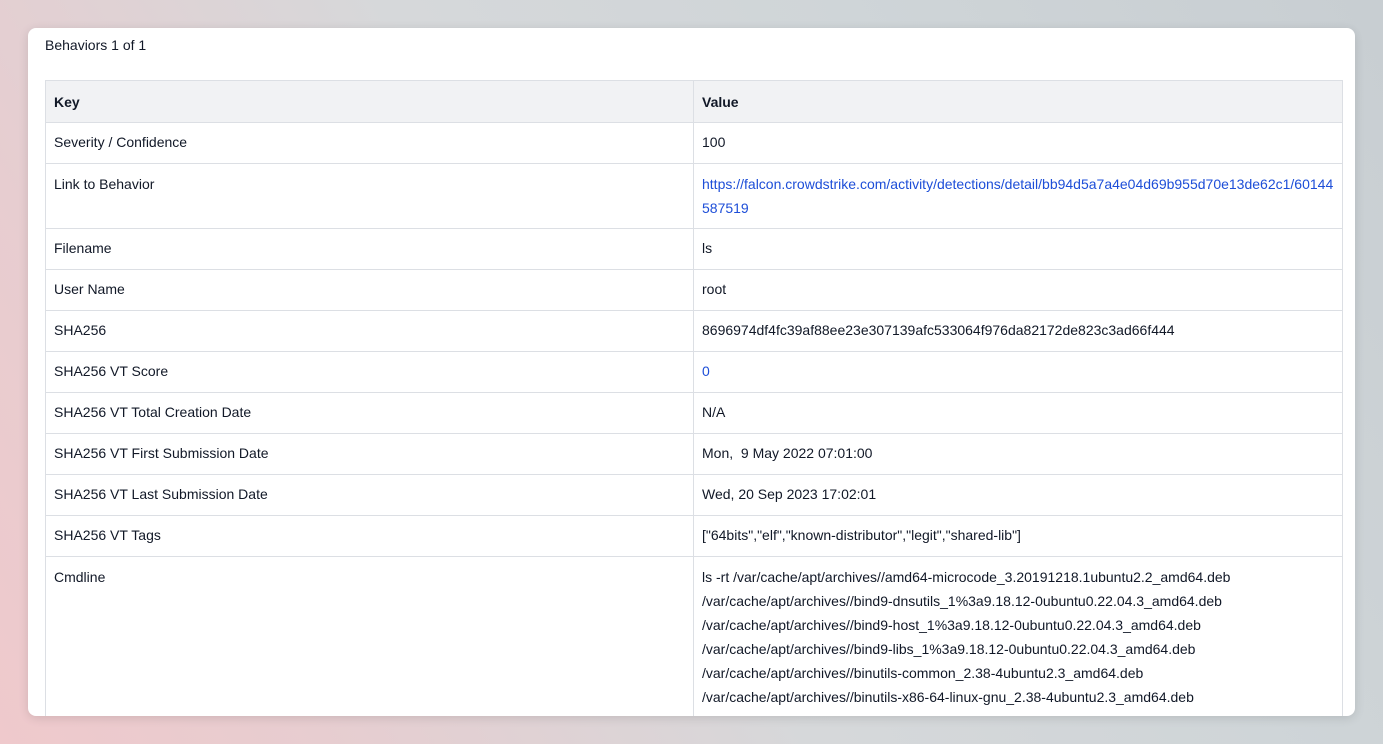  I want to click on row-key: Cmdline, so click(369, 636).